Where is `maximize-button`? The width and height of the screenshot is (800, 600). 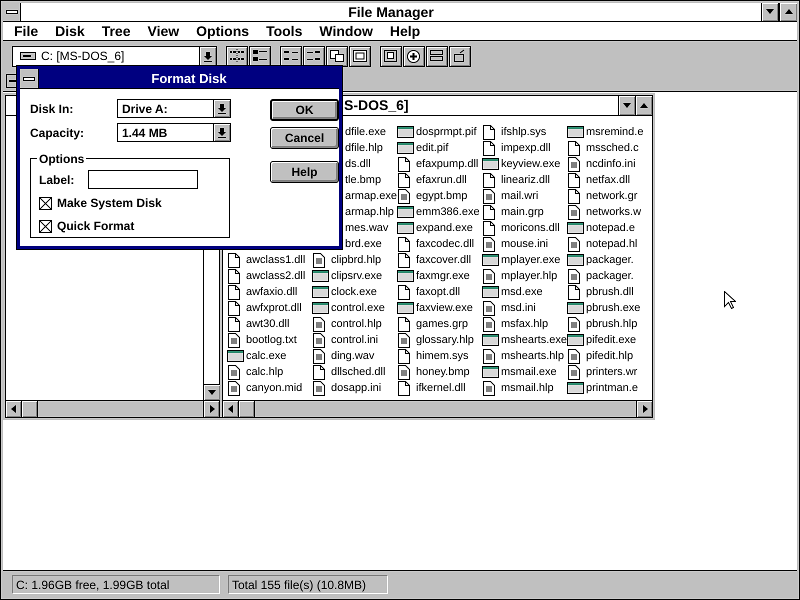
maximize-button is located at coordinates (788, 12).